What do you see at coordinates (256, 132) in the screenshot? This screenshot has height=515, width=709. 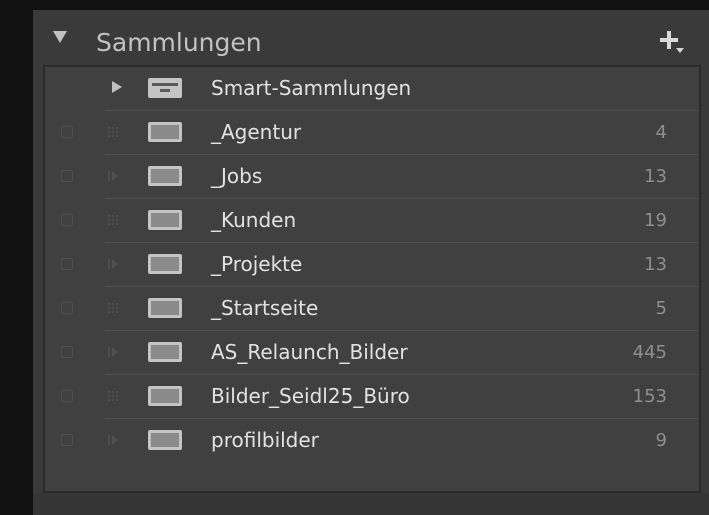 I see `collection-name: _Agentur` at bounding box center [256, 132].